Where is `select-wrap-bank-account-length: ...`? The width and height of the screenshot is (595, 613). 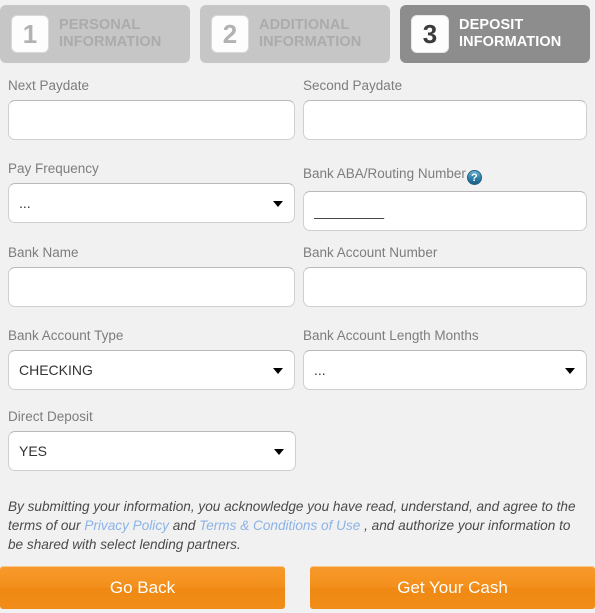
select-wrap-bank-account-length: ... is located at coordinates (445, 370).